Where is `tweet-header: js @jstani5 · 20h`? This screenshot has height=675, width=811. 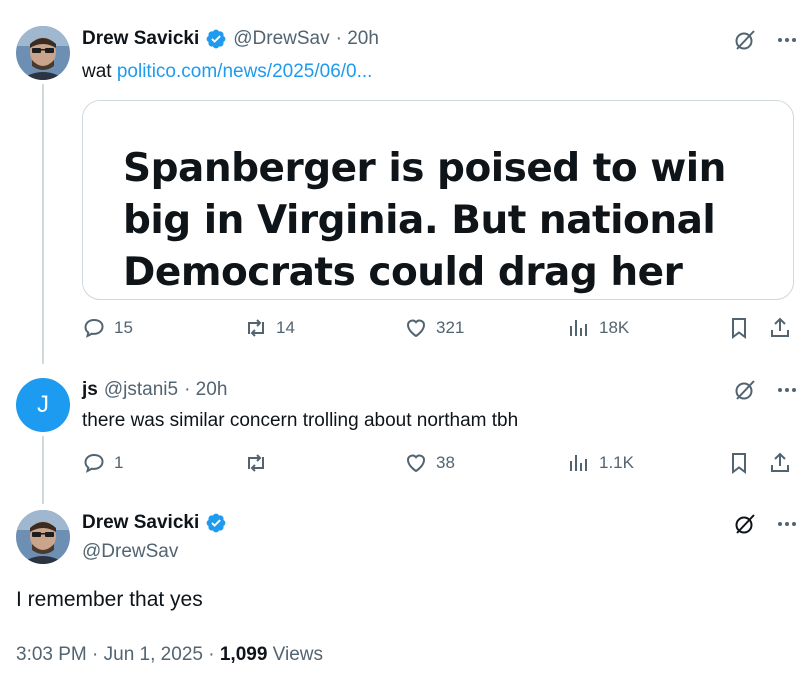
tweet-header: js @jstani5 · 20h is located at coordinates (154, 390).